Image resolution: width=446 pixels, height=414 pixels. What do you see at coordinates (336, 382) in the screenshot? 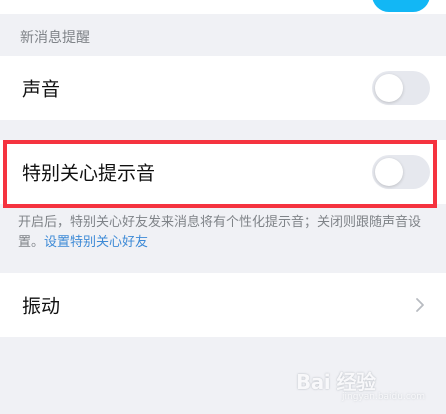
I see `watermark-logo: Bai 经验` at bounding box center [336, 382].